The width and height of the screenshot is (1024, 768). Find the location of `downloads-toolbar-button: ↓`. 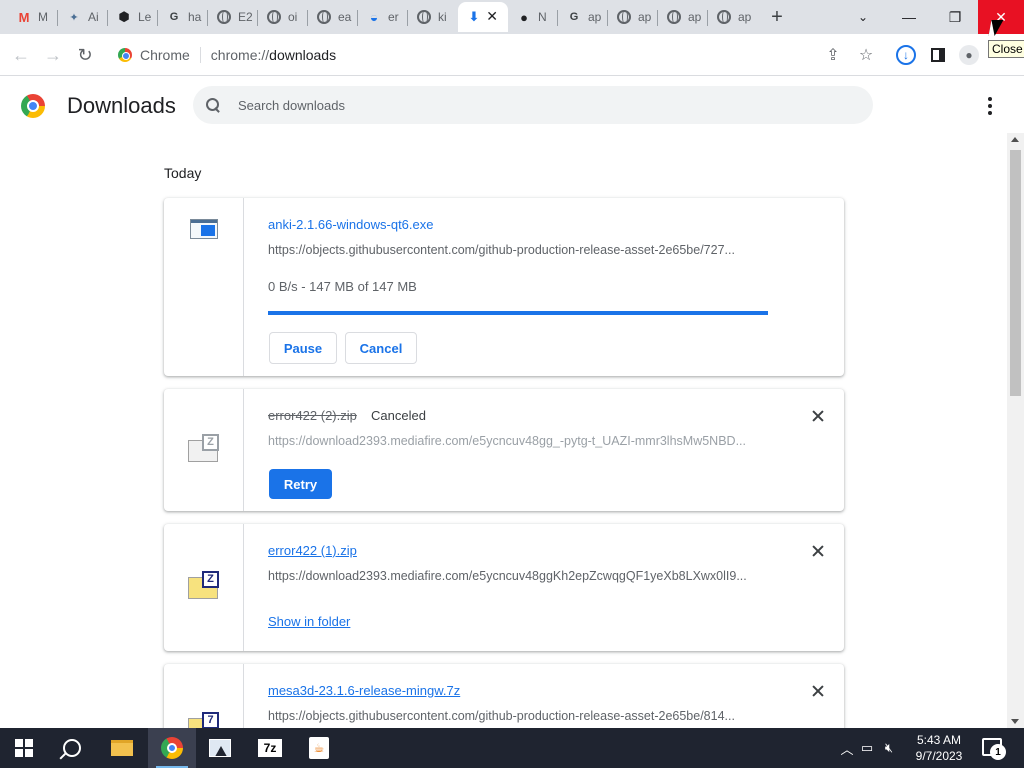

downloads-toolbar-button: ↓ is located at coordinates (906, 55).